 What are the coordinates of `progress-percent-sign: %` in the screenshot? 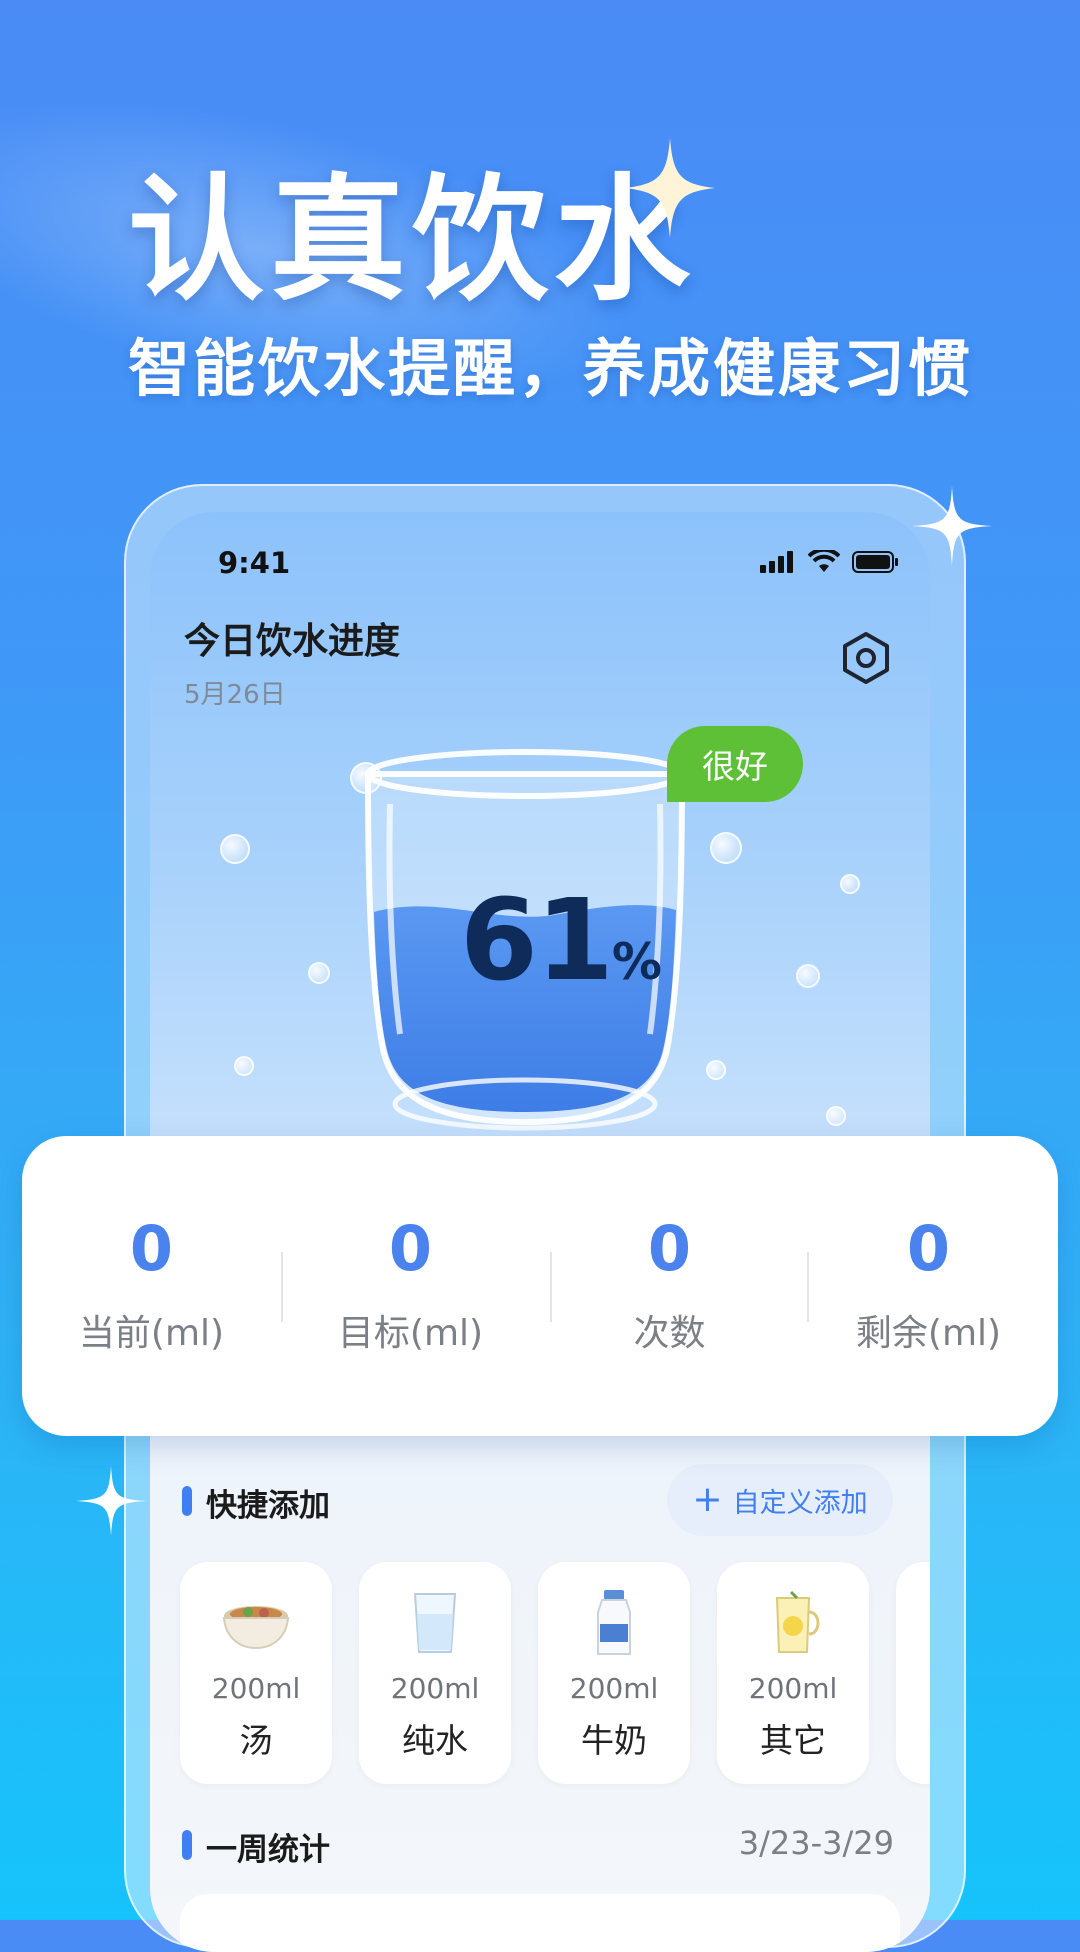 It's located at (636, 962).